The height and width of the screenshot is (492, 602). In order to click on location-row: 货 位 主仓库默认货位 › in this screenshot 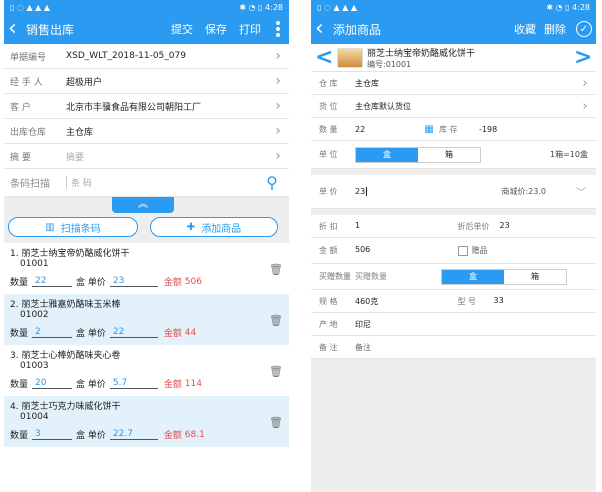, I will do `click(453, 106)`.